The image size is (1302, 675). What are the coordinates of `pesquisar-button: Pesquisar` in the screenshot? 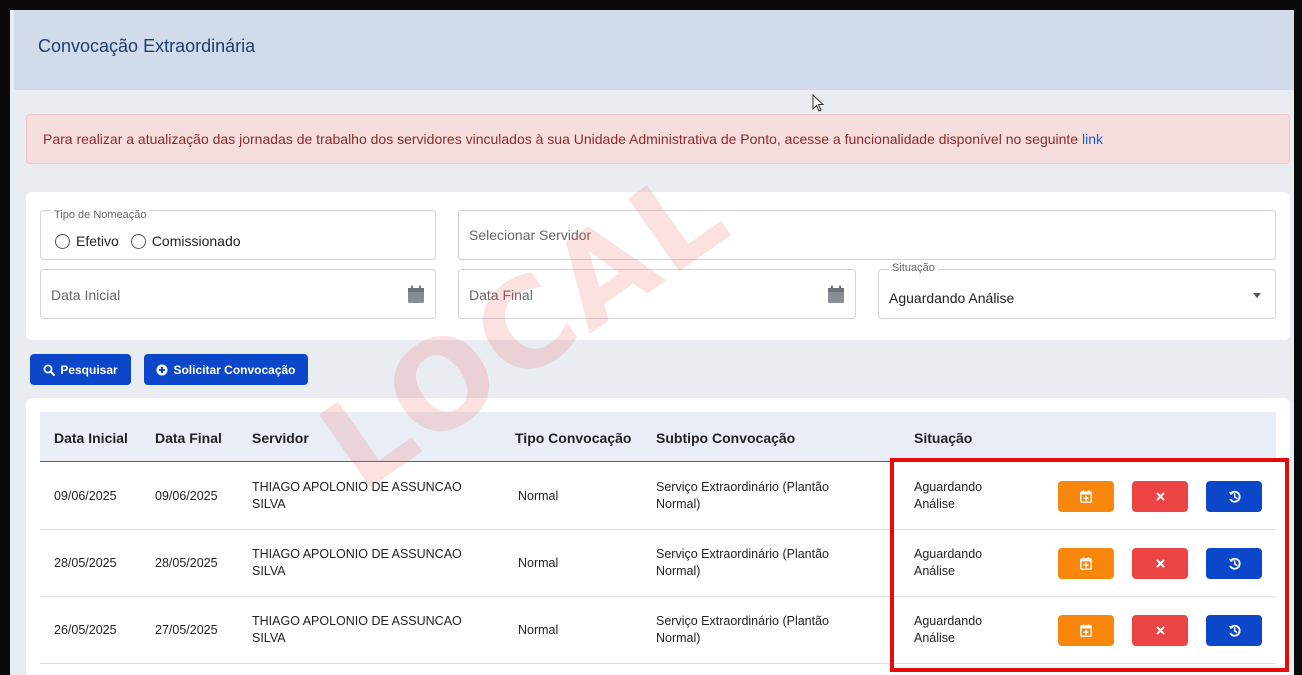 It's located at (80, 369).